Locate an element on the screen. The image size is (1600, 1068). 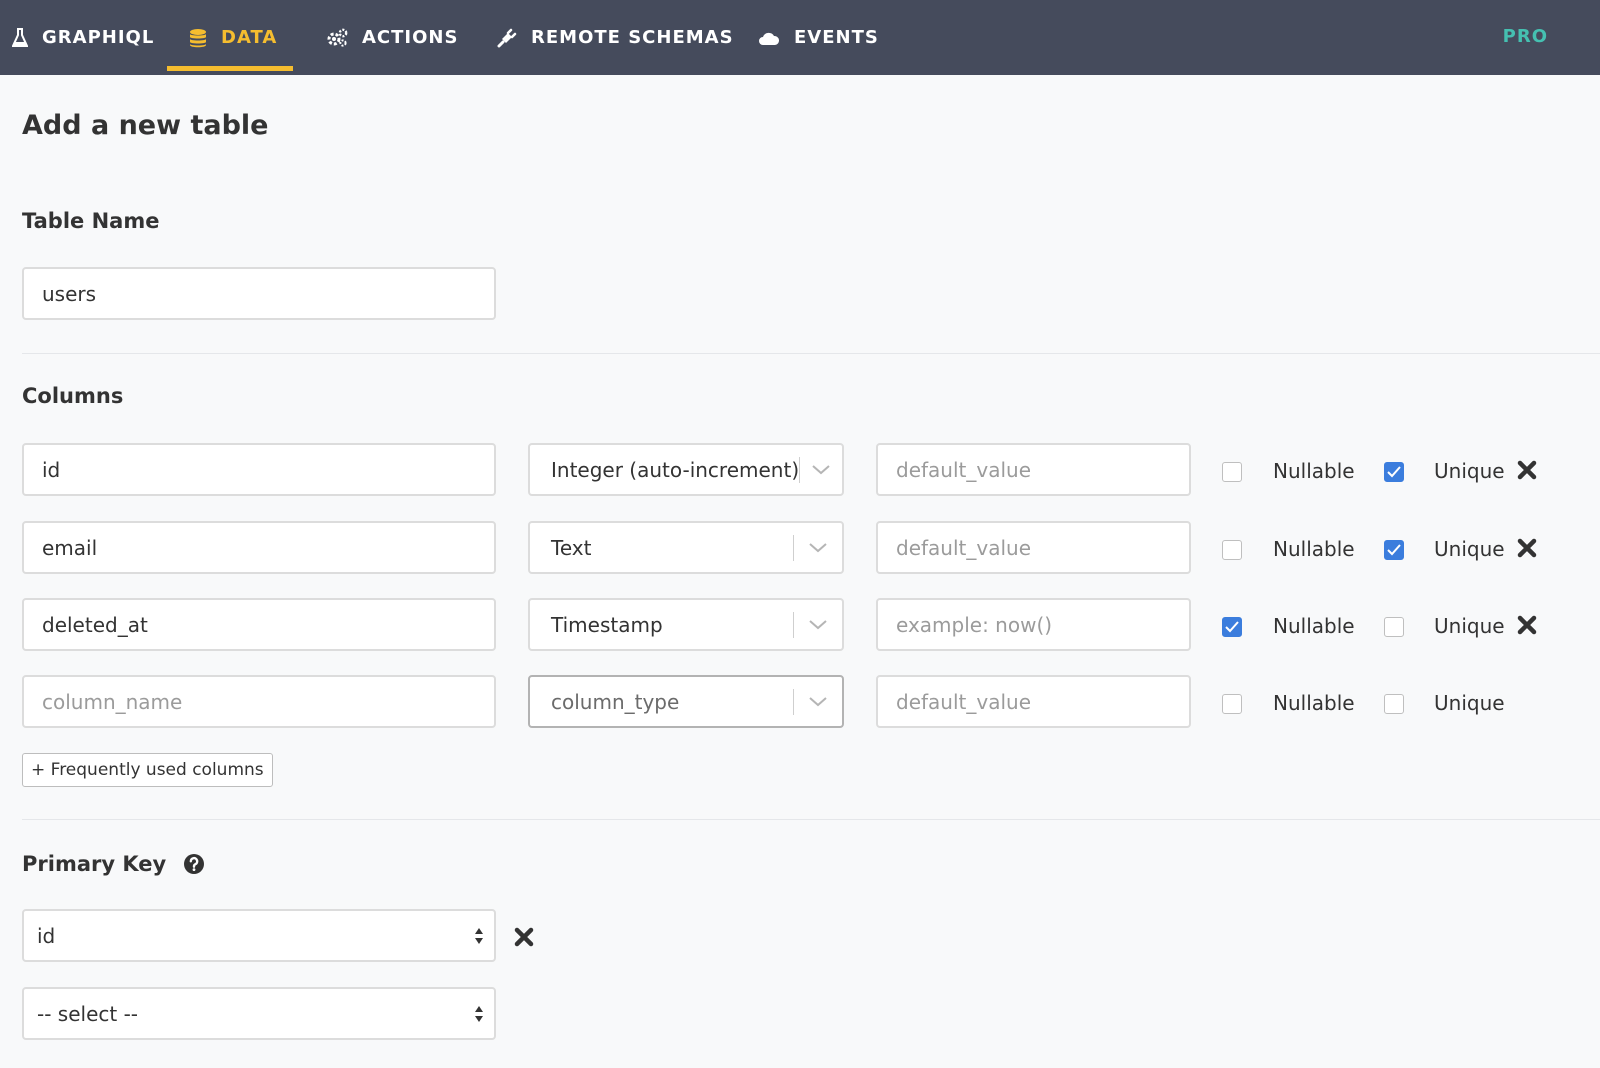
column-type-value: Text is located at coordinates (571, 547).